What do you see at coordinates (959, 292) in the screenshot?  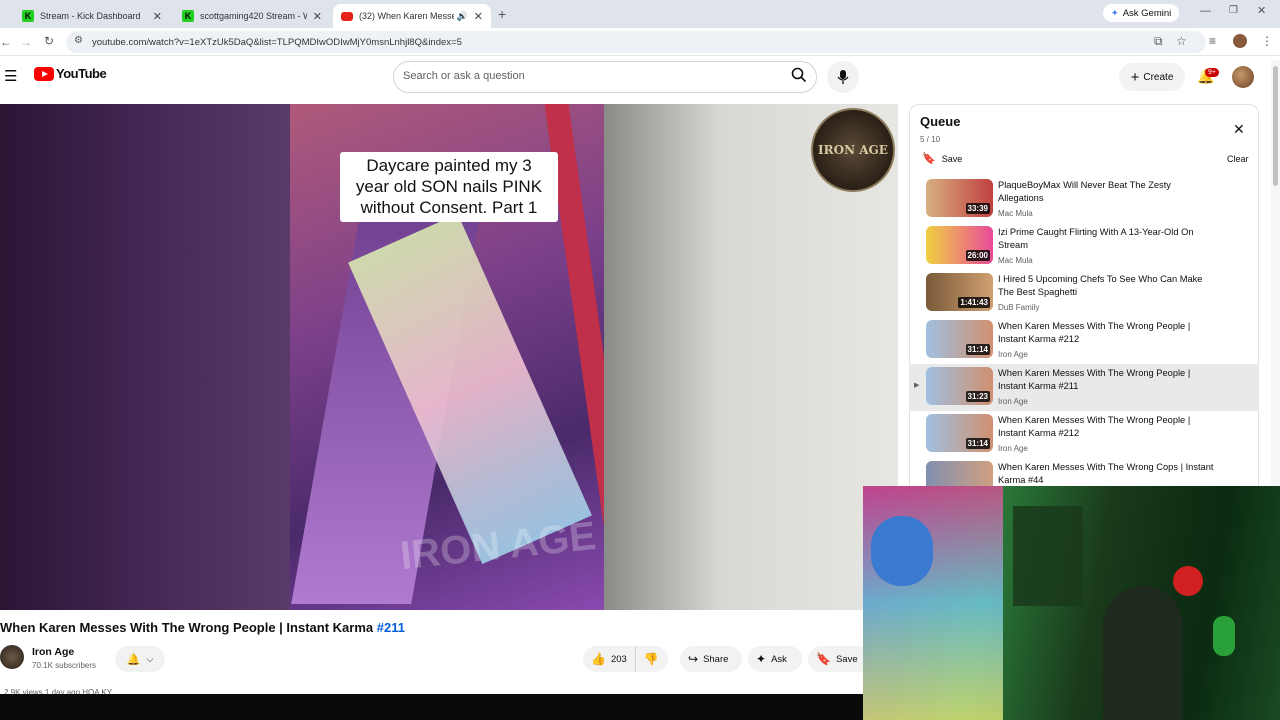 I see `queue-thumbnail: 1:41:43` at bounding box center [959, 292].